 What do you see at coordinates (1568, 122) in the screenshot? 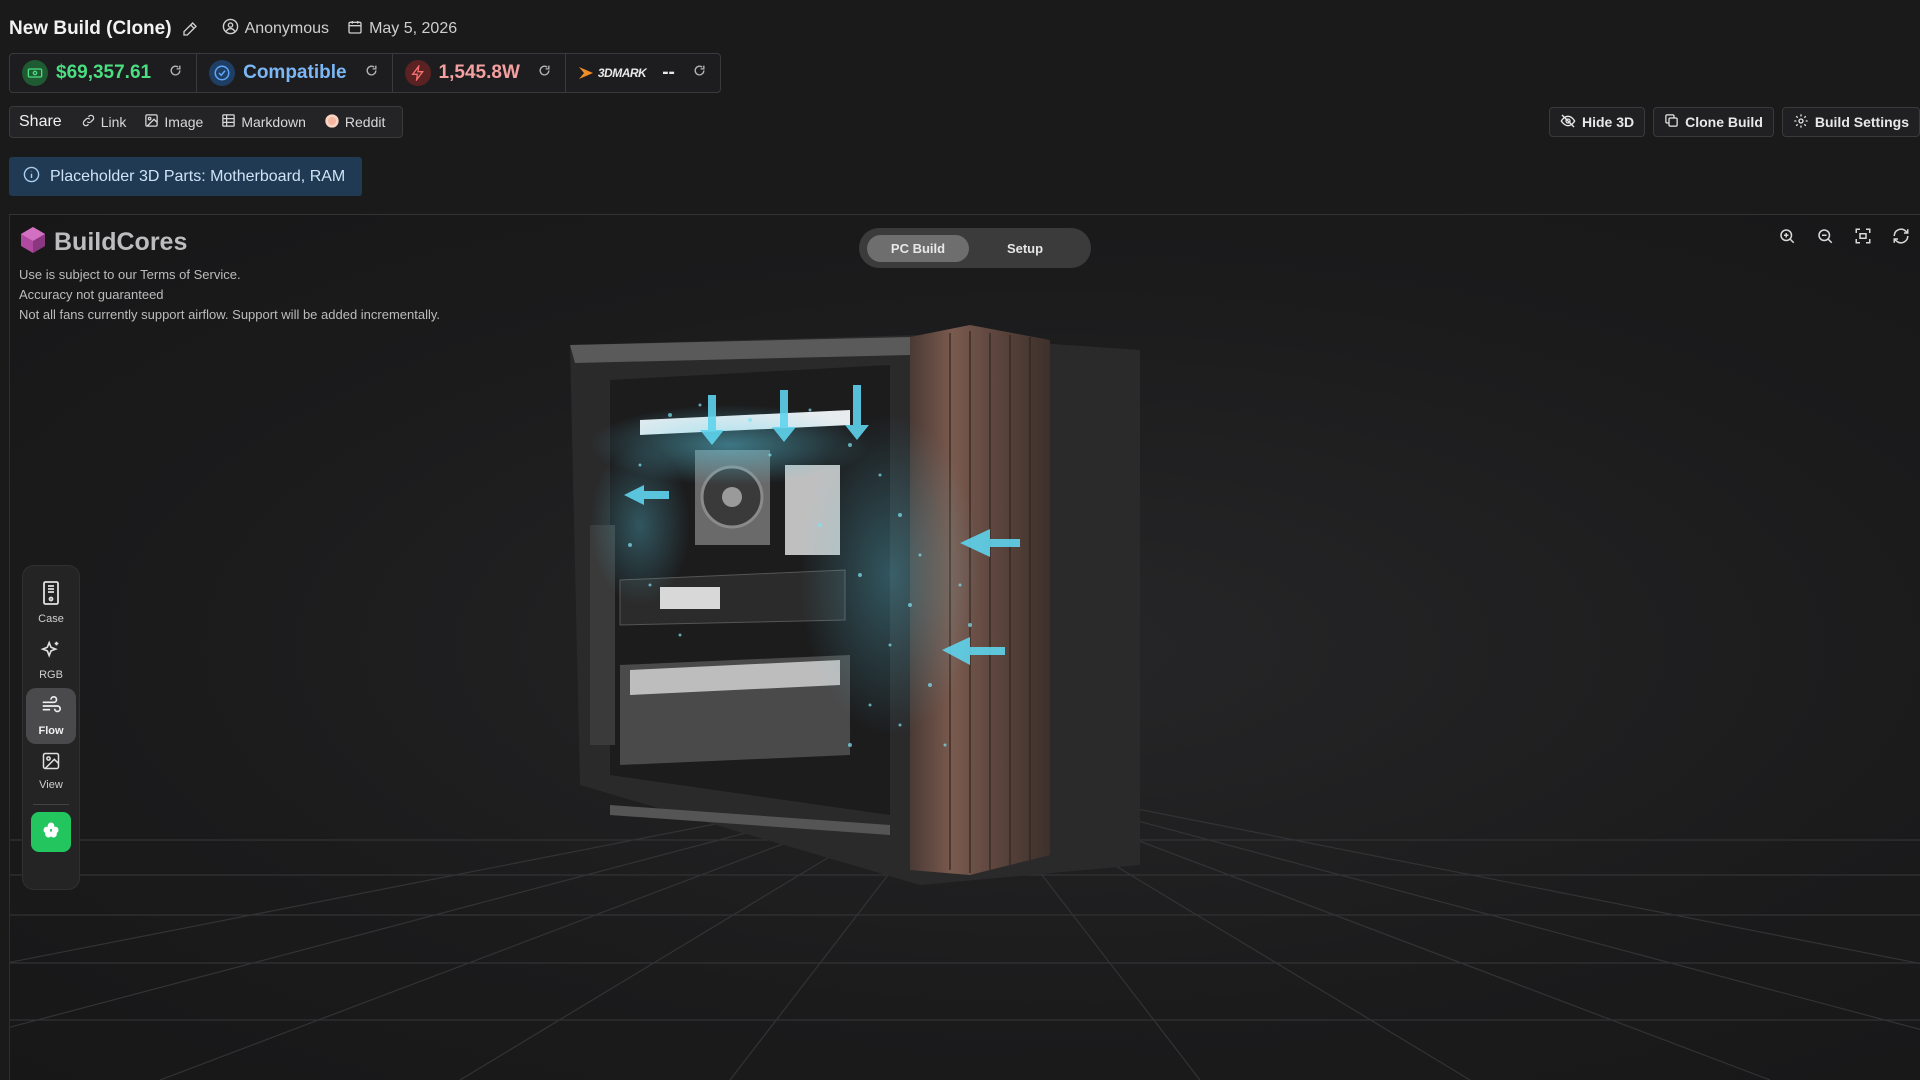
I see `eye-off-icon` at bounding box center [1568, 122].